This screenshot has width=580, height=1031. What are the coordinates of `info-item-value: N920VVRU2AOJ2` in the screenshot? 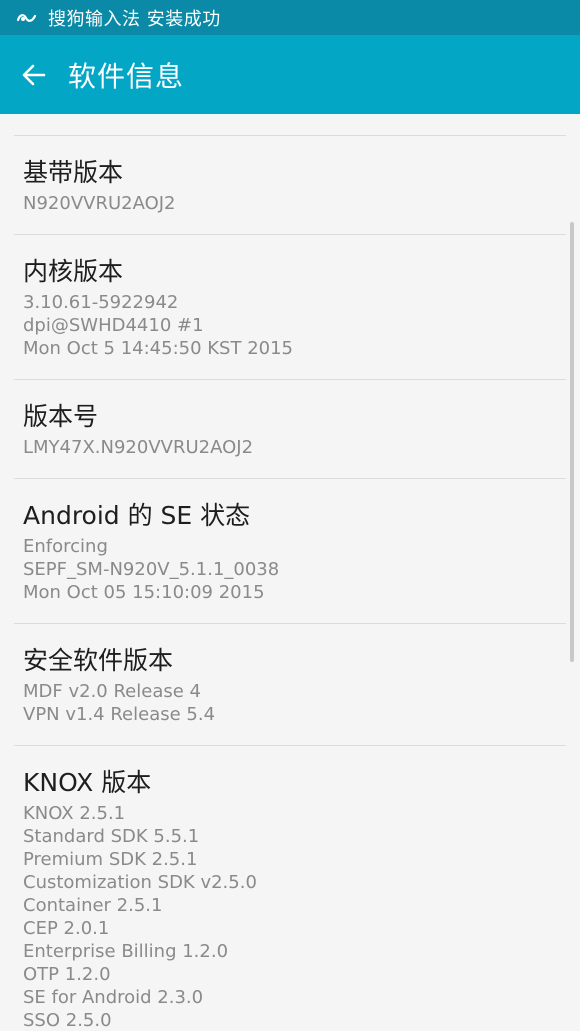 It's located at (99, 203).